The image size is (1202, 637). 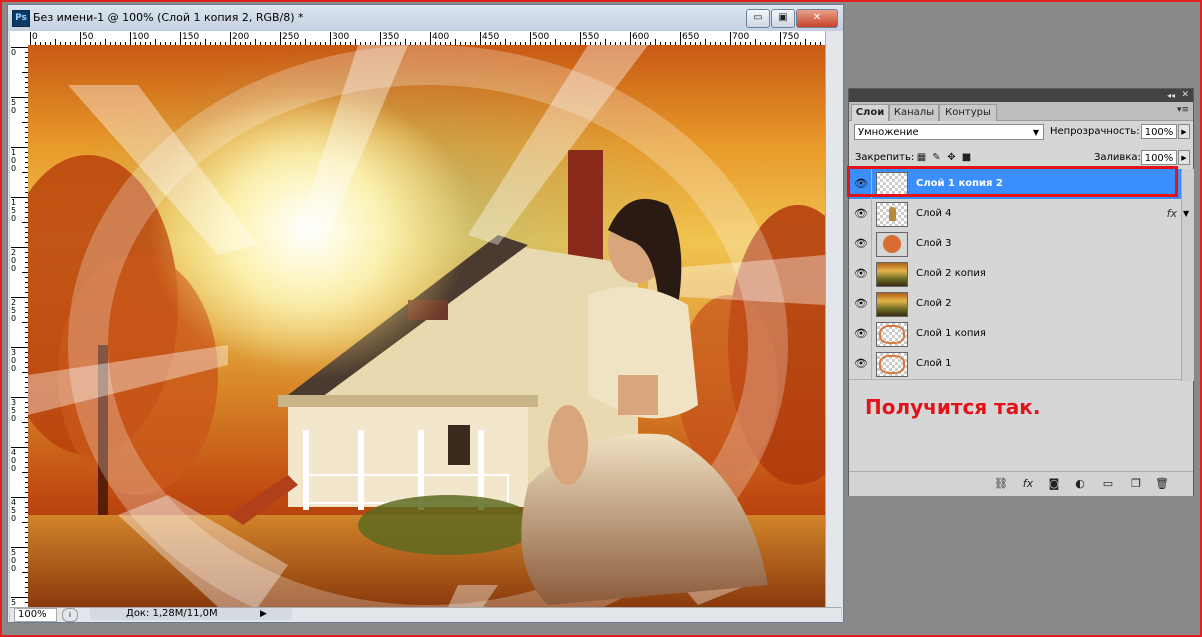 What do you see at coordinates (1015, 334) in the screenshot?
I see `layer-row: 👁 Слой 1 копия` at bounding box center [1015, 334].